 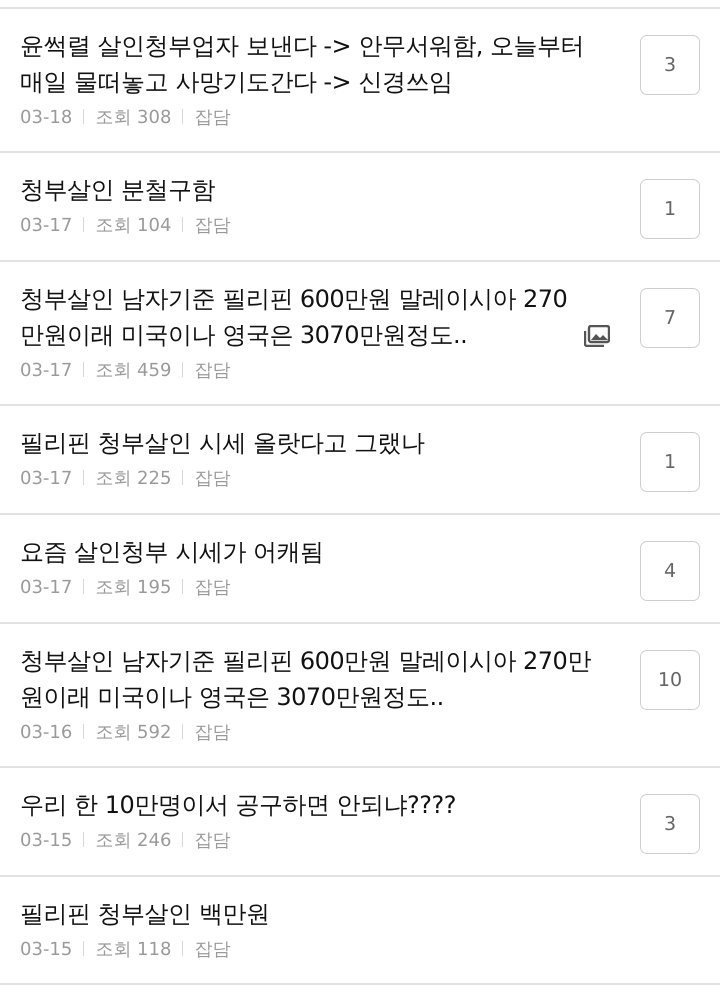 What do you see at coordinates (360, 931) in the screenshot?
I see `post-row: 필리핀 청부살인 백만원 03-15 조회 118 잡담` at bounding box center [360, 931].